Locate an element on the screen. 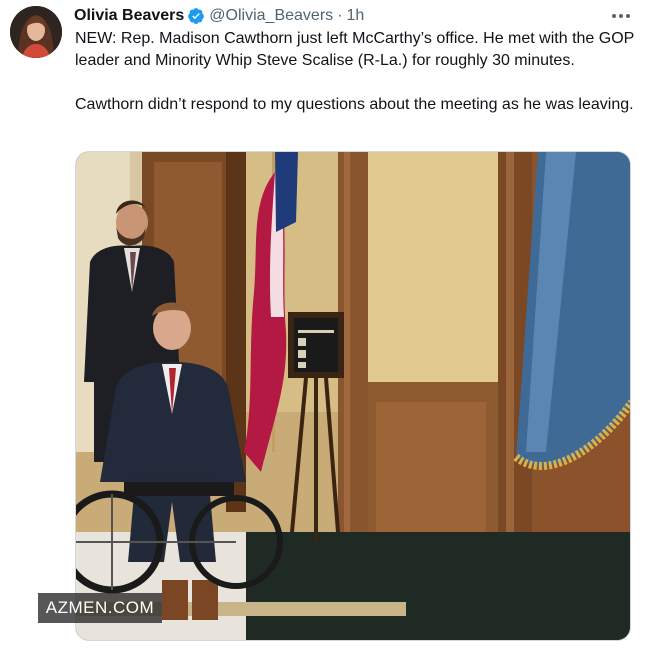  author-name: Olivia Beavers is located at coordinates (129, 16).